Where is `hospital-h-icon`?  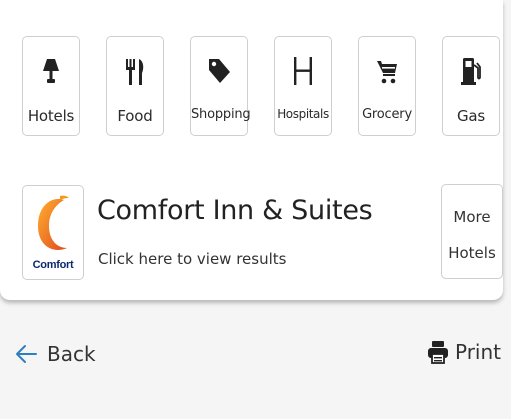 hospital-h-icon is located at coordinates (303, 73).